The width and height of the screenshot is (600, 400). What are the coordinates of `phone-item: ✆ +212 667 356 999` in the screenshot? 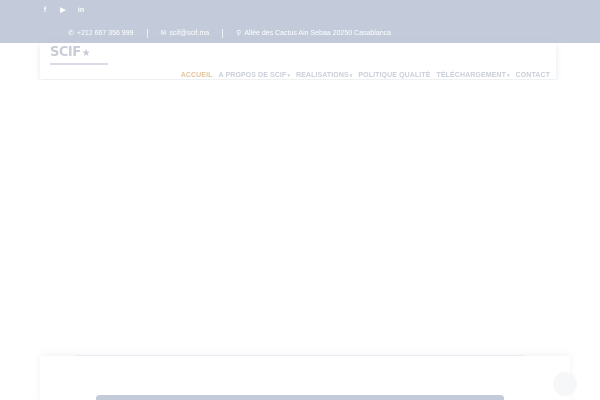 It's located at (101, 33).